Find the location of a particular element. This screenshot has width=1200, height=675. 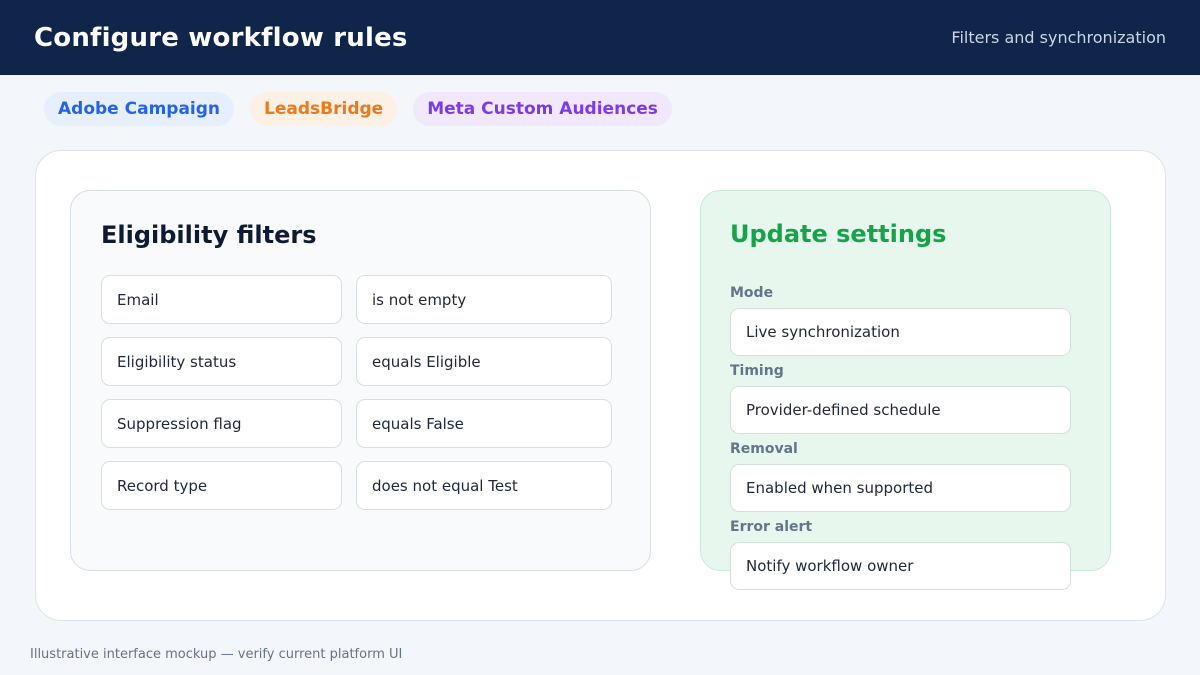

timing-field: Provider-defined schedule is located at coordinates (900, 410).